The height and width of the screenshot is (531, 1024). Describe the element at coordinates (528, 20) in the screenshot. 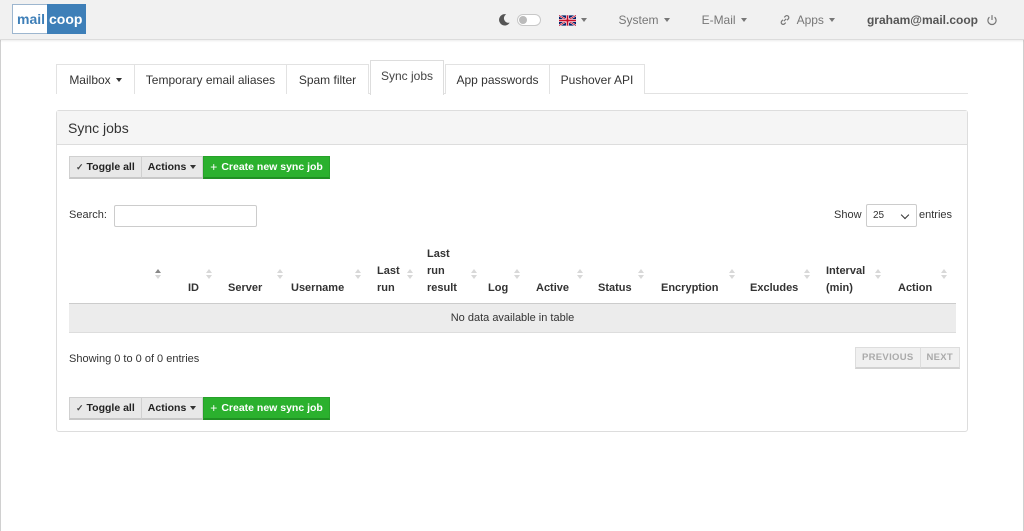

I see `dark-mode-toggle` at that location.